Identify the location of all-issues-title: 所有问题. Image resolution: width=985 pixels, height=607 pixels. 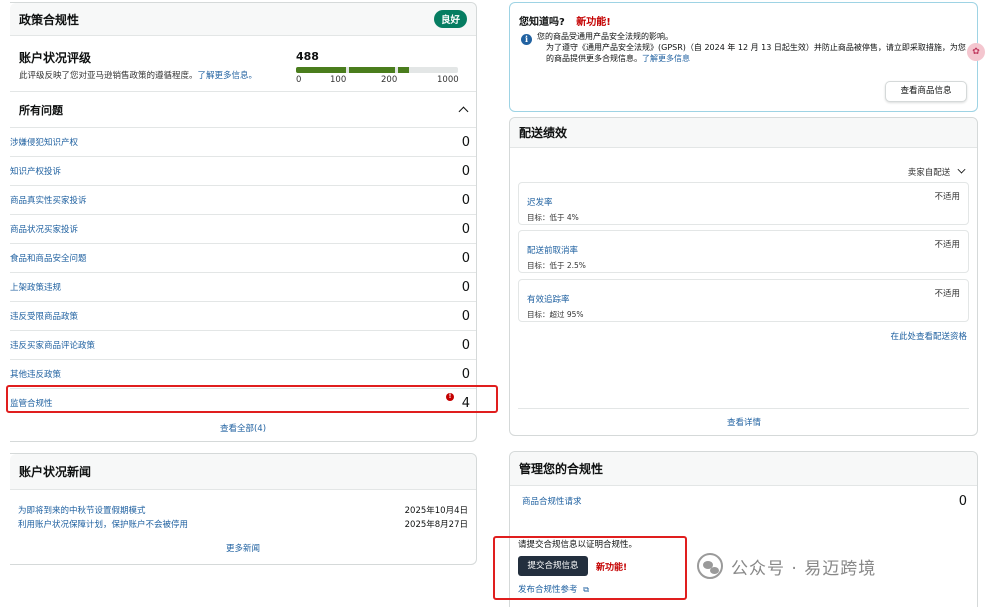
(41, 110).